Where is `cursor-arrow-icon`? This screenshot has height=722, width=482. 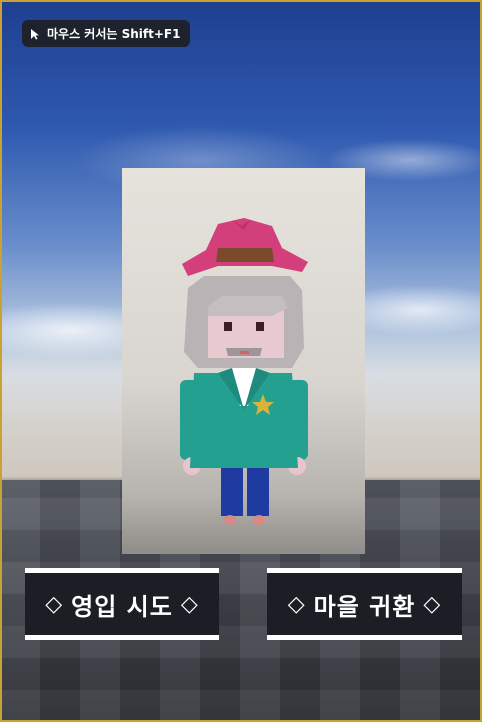 cursor-arrow-icon is located at coordinates (35, 33).